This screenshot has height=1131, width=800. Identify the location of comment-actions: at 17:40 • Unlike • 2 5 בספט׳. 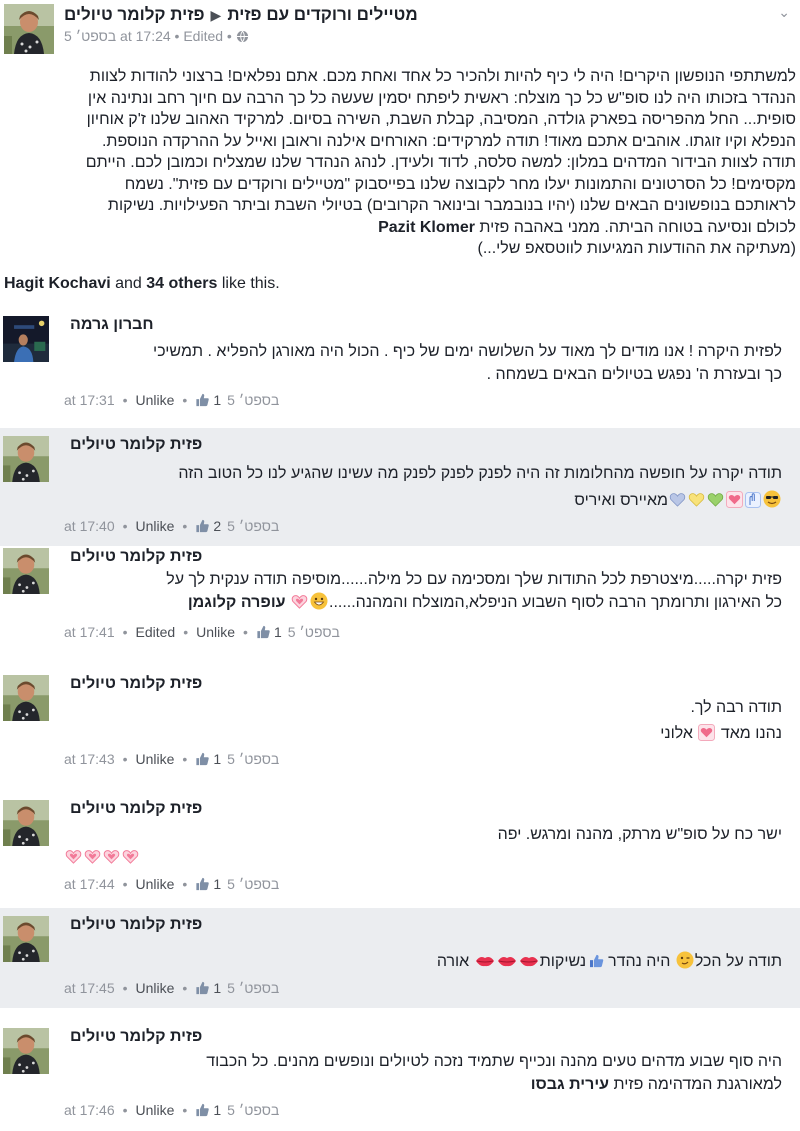
(172, 526).